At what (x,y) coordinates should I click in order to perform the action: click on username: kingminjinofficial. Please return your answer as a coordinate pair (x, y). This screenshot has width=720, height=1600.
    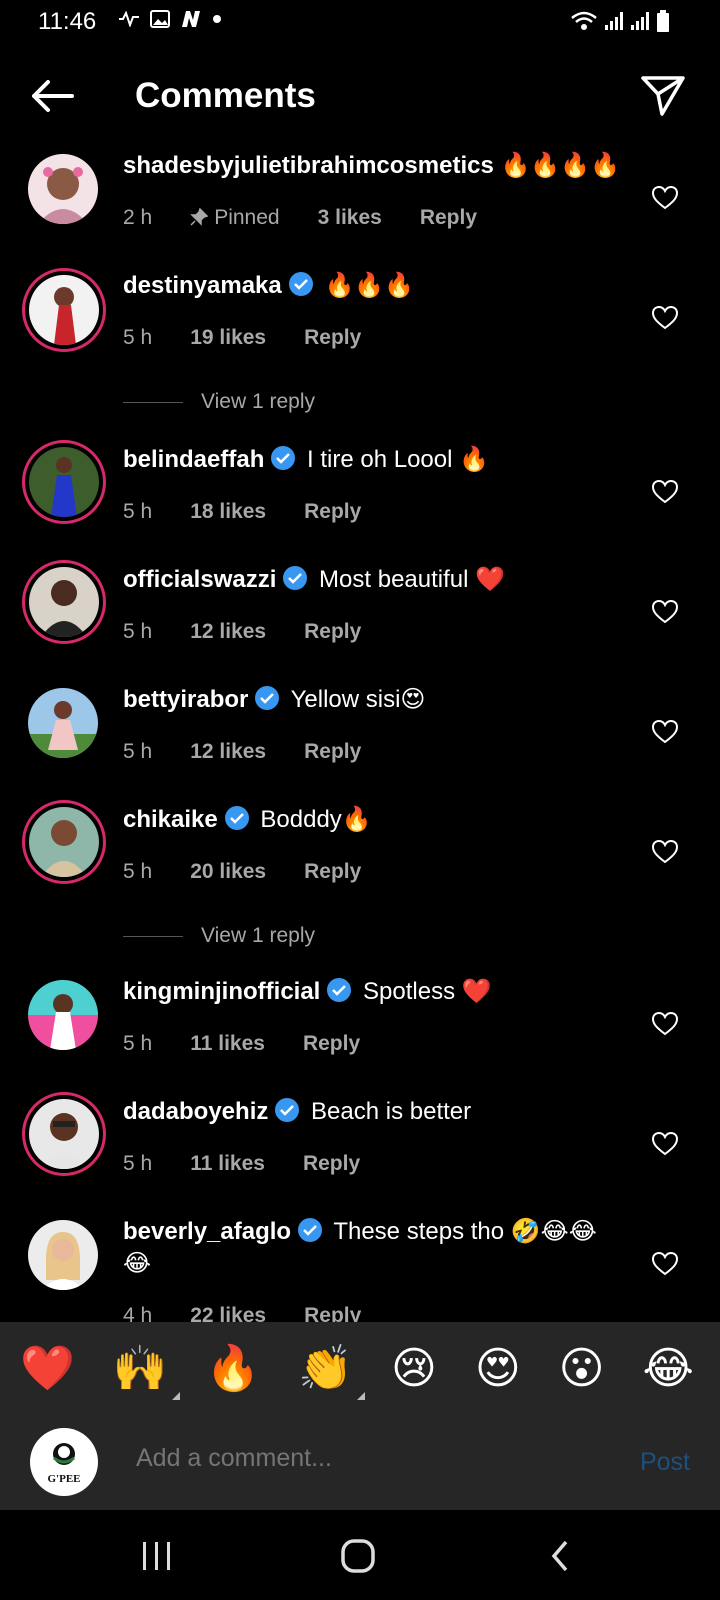
    Looking at the image, I should click on (221, 991).